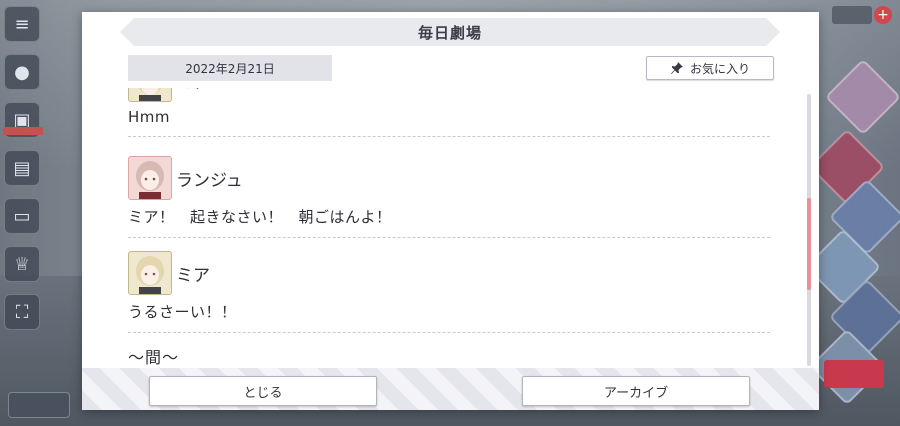 The height and width of the screenshot is (426, 900). What do you see at coordinates (263, 391) in the screenshot?
I see `close-button: とじる` at bounding box center [263, 391].